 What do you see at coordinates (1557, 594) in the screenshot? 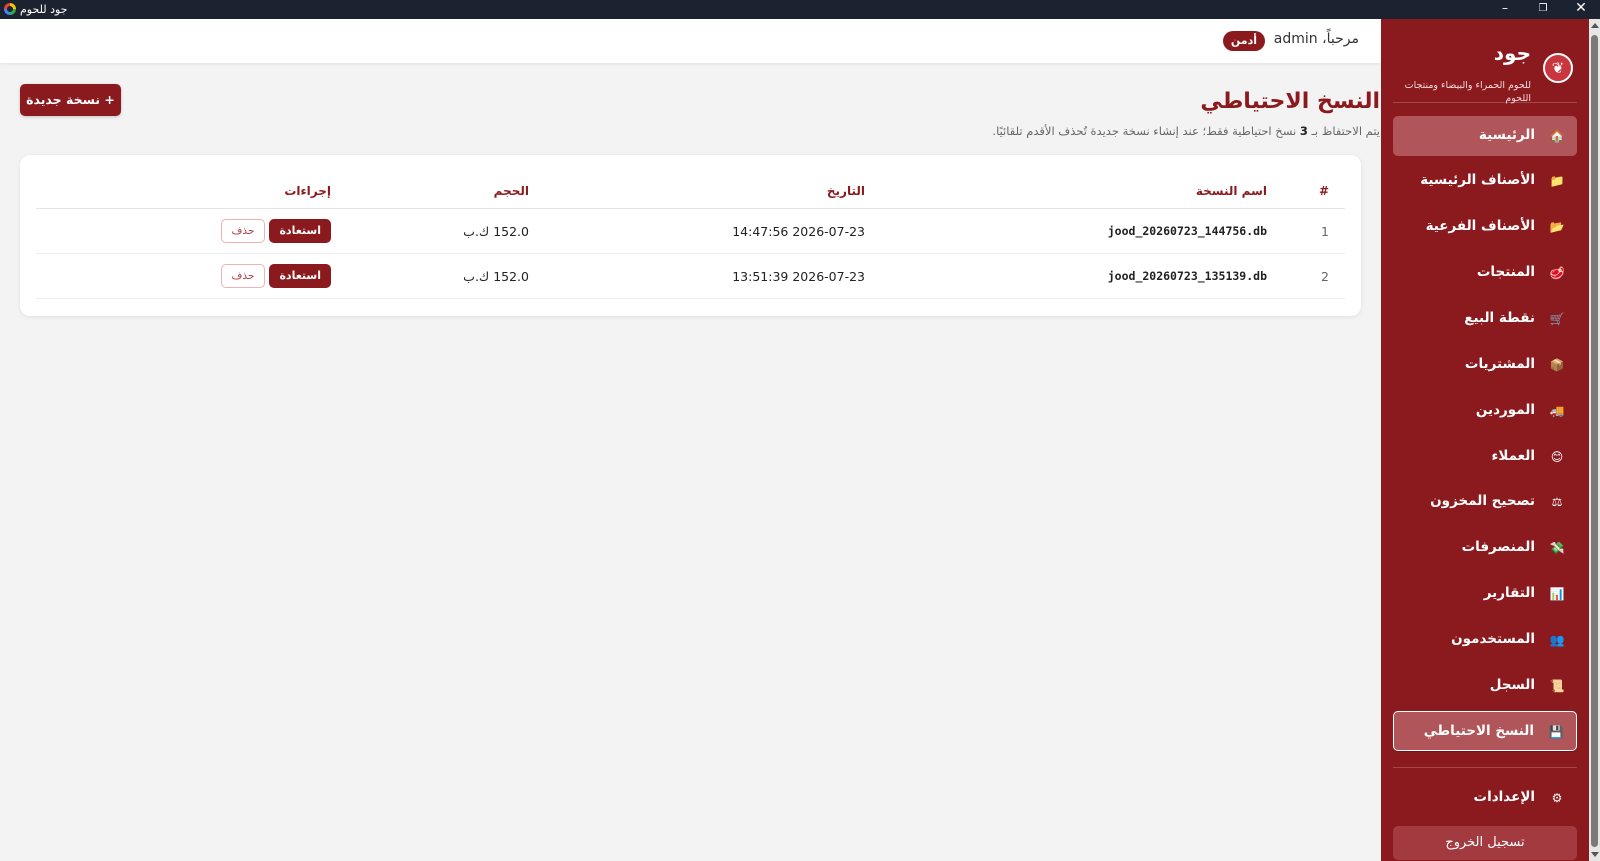
I see `chart-icon: 📊` at bounding box center [1557, 594].